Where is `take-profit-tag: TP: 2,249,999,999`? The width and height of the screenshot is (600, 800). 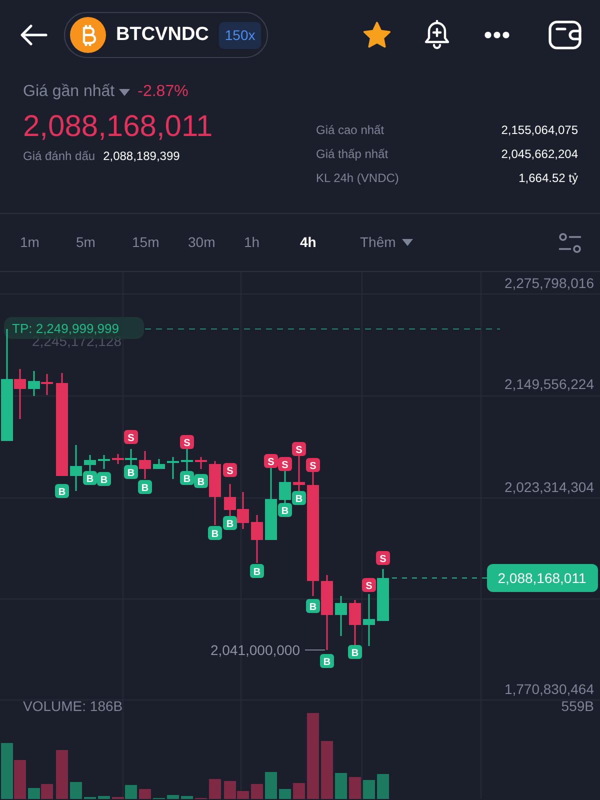
take-profit-tag: TP: 2,249,999,999 is located at coordinates (74, 328).